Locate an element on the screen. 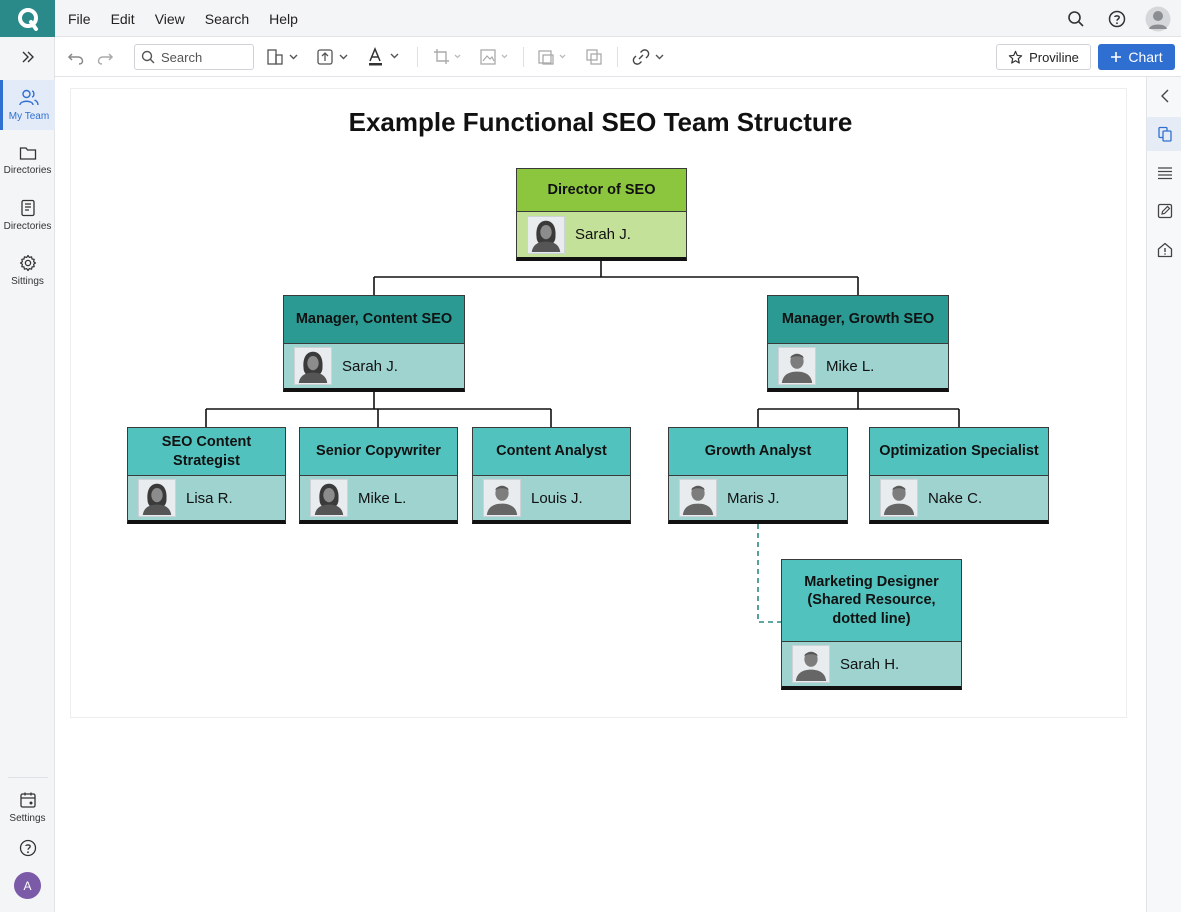 This screenshot has height=912, width=1181. edit-icon is located at coordinates (1164, 211).